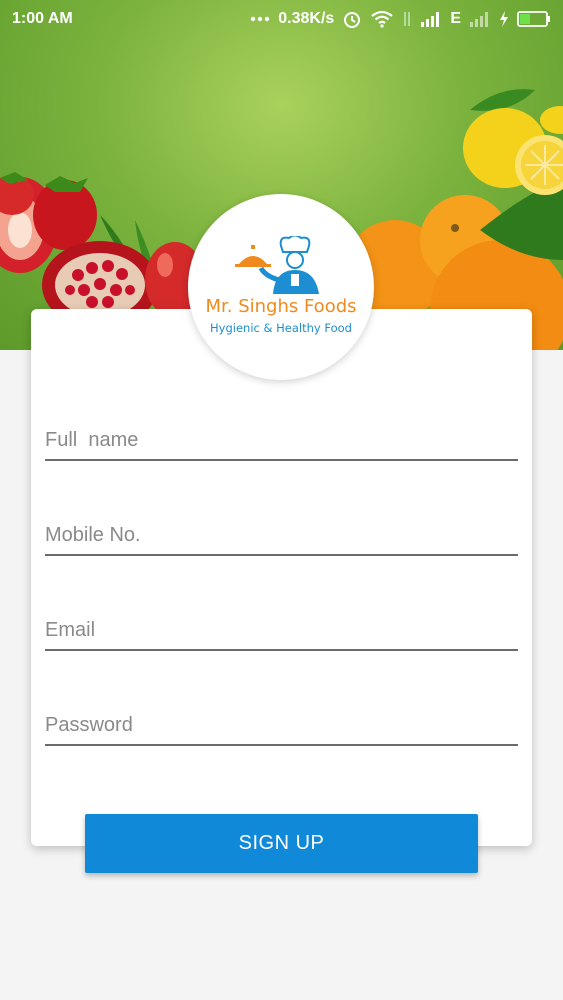  I want to click on alarm-icon, so click(352, 19).